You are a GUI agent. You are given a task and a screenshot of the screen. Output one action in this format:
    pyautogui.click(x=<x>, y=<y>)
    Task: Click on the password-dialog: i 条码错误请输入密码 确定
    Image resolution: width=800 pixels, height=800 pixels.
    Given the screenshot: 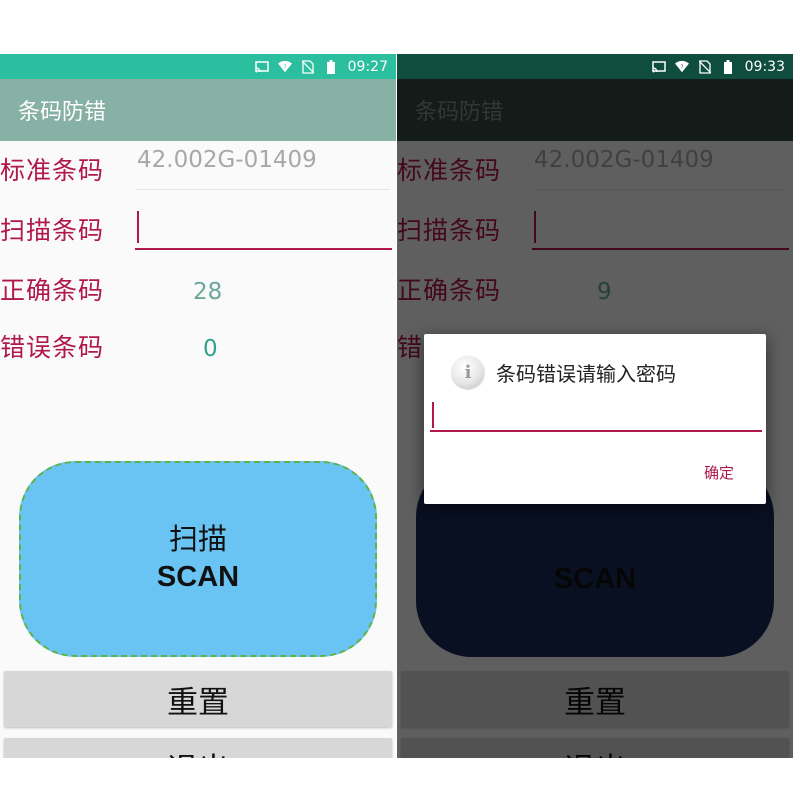 What is the action you would take?
    pyautogui.click(x=595, y=419)
    